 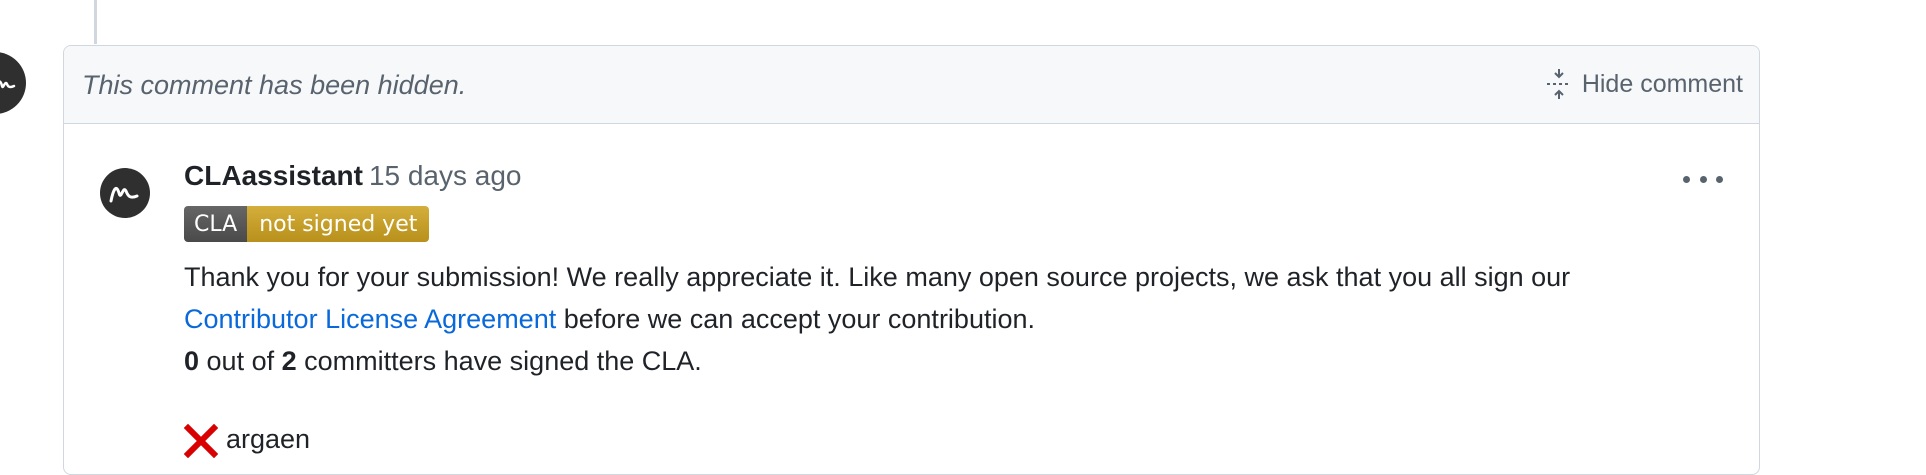 I want to click on fold-icon, so click(x=1558, y=84).